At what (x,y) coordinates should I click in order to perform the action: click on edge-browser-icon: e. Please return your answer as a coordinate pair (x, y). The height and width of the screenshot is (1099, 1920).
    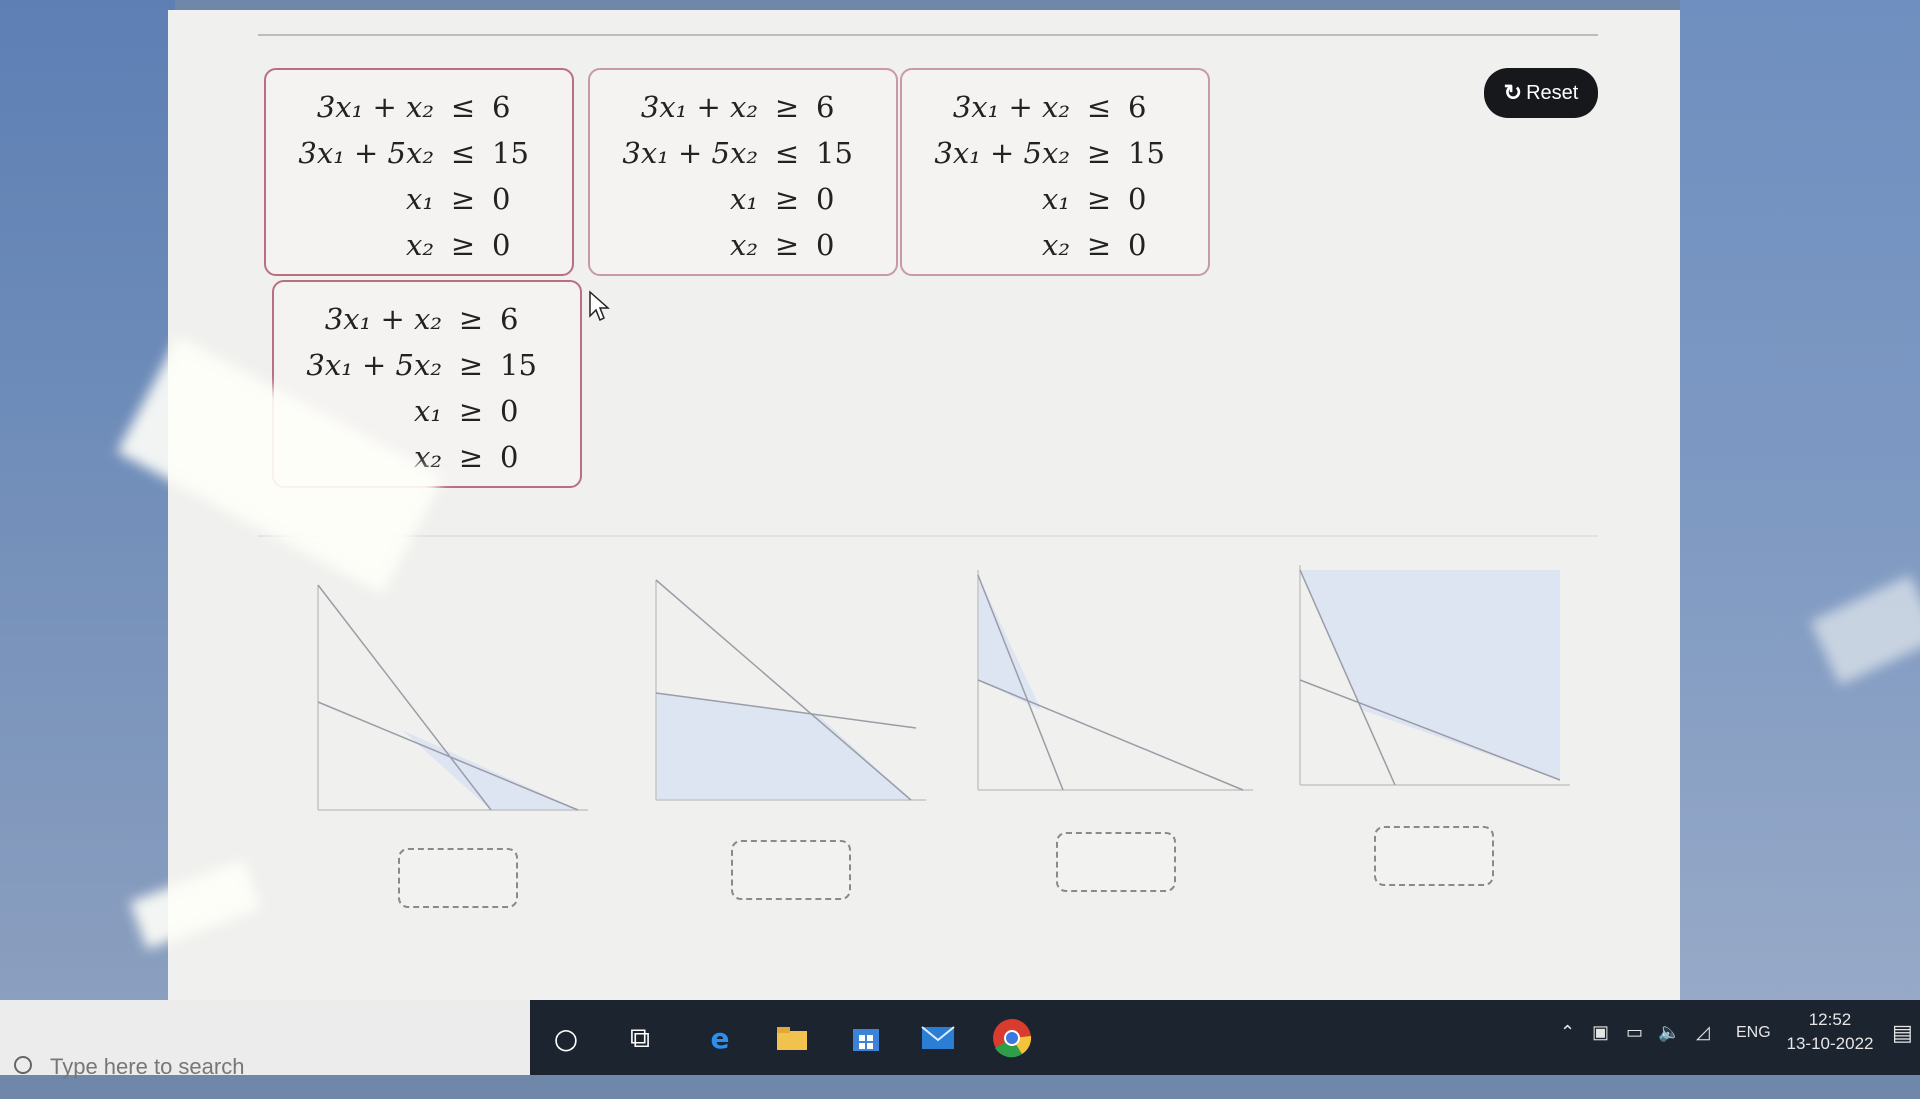
    Looking at the image, I should click on (720, 1038).